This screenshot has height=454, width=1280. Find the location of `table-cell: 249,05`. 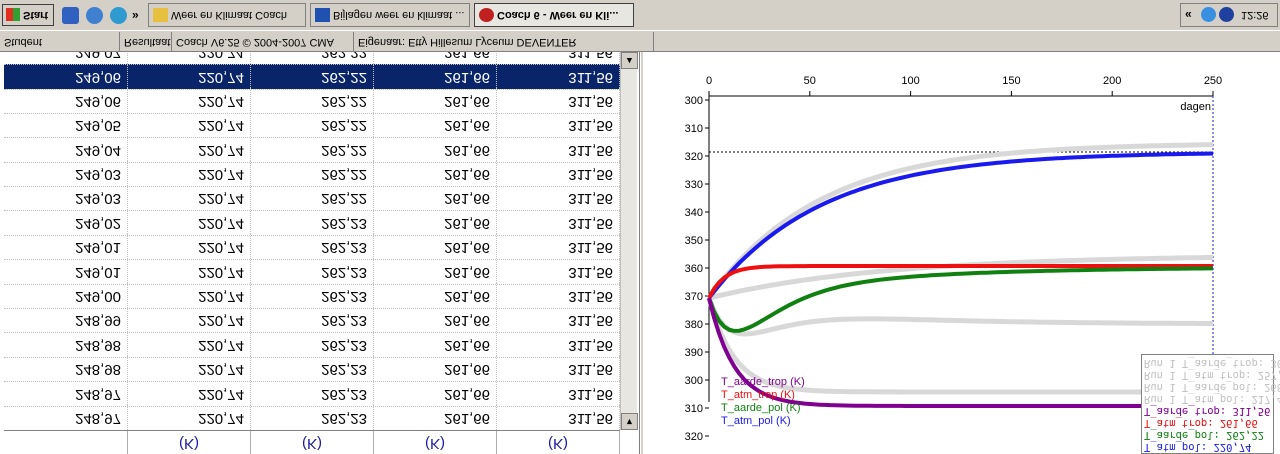

table-cell: 249,05 is located at coordinates (66, 125).